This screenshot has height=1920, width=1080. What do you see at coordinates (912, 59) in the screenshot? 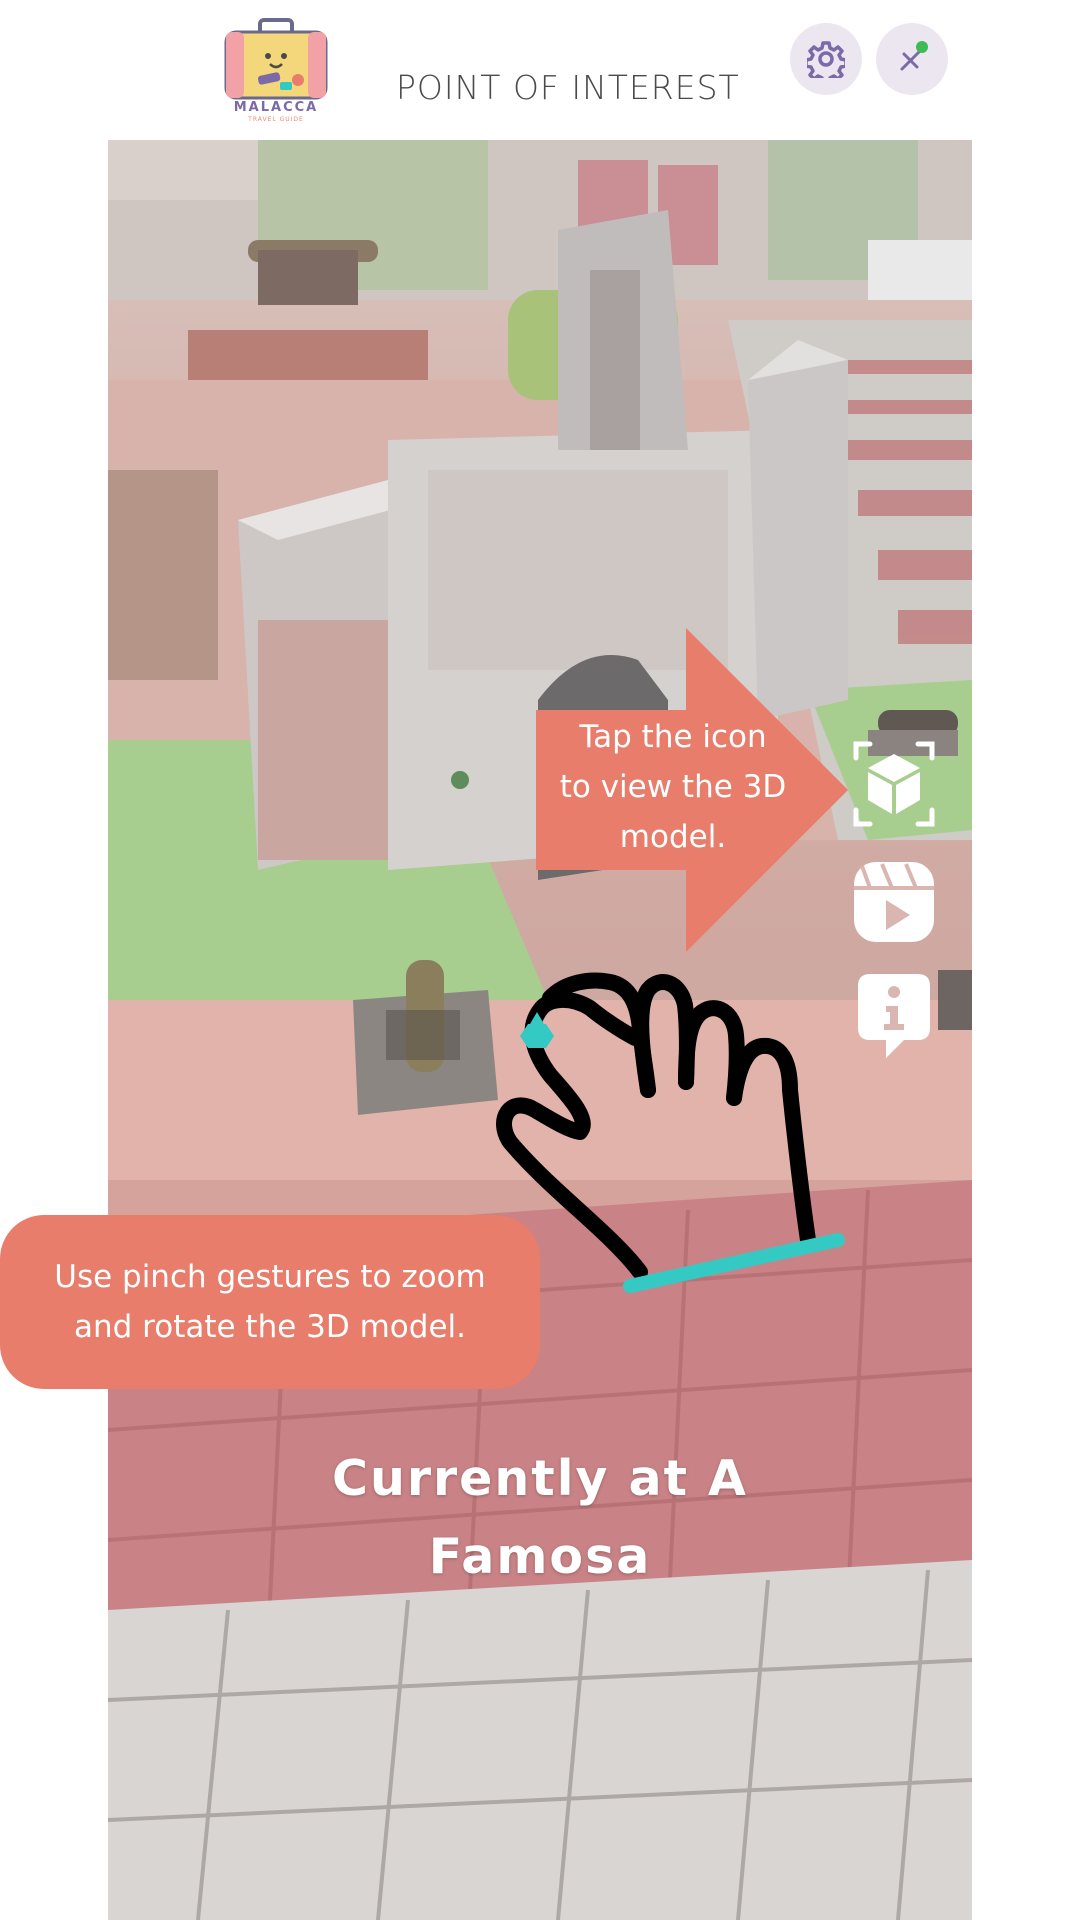
I see `ar-toggle-button` at bounding box center [912, 59].